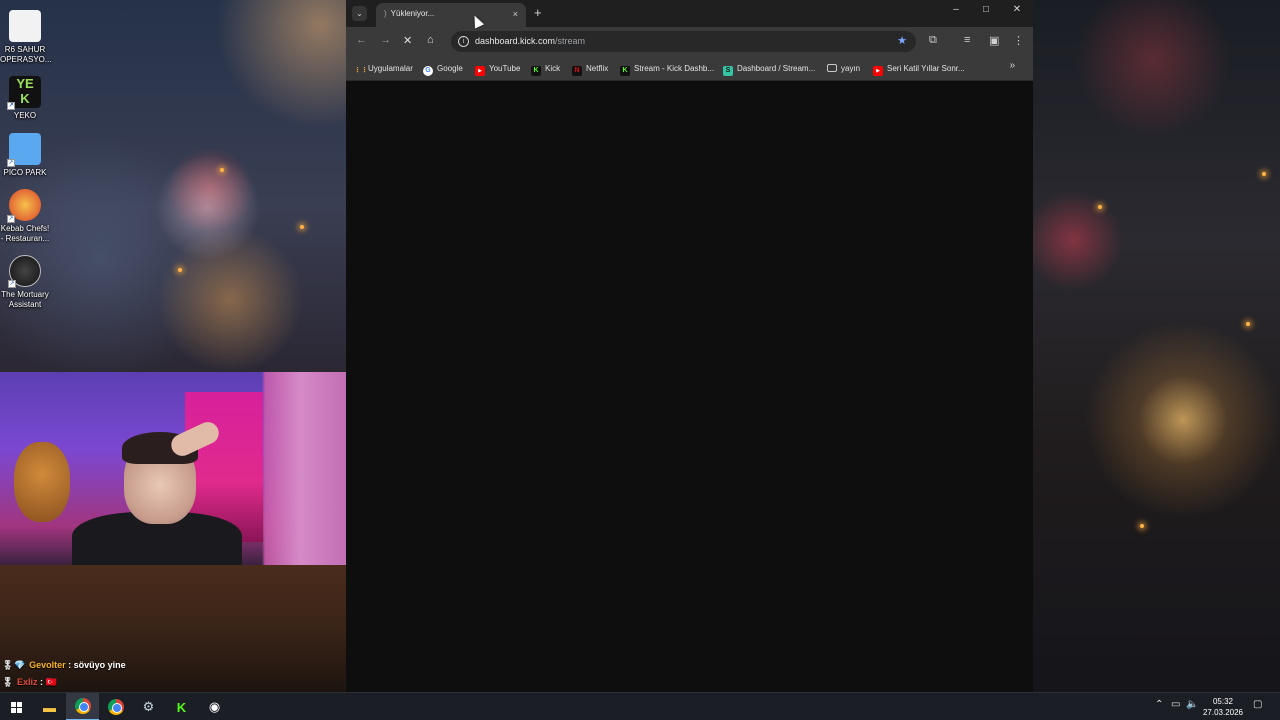  Describe the element at coordinates (25, 26) in the screenshot. I see `r6-sahur-icon` at that location.